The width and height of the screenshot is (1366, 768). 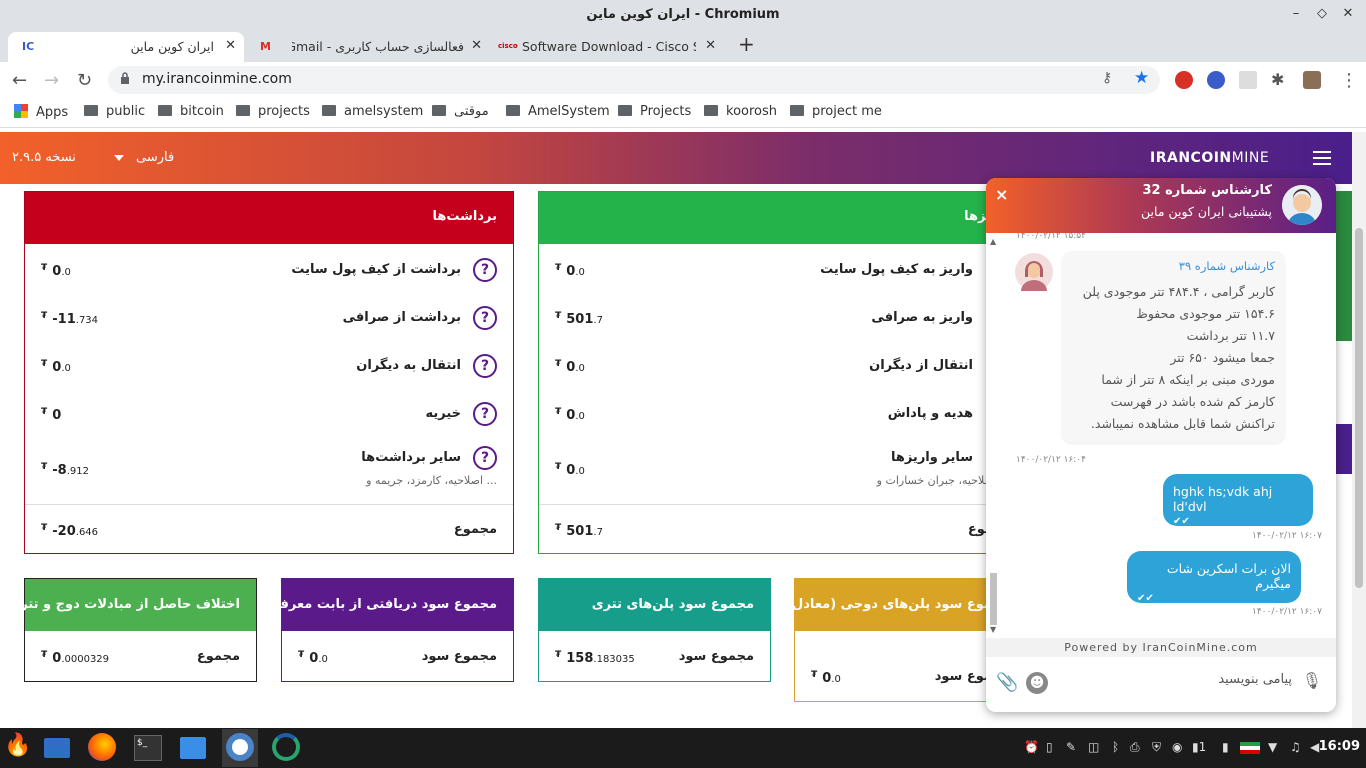 What do you see at coordinates (114, 111) in the screenshot?
I see `bookmark-public: public` at bounding box center [114, 111].